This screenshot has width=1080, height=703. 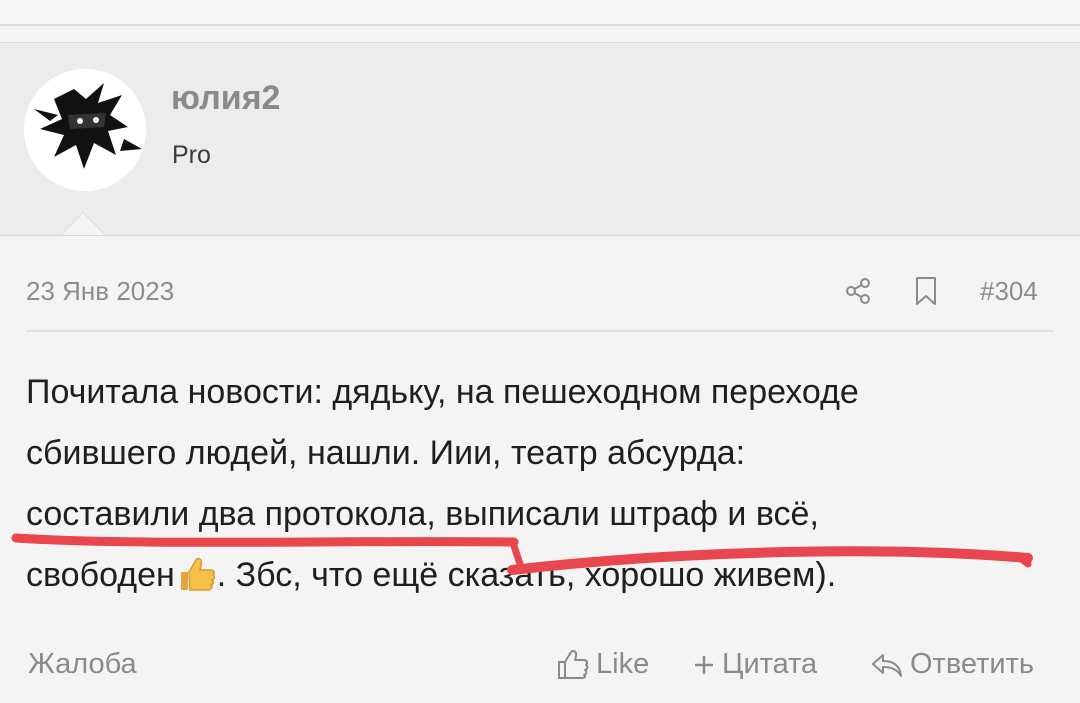 What do you see at coordinates (191, 155) in the screenshot?
I see `user-rank: Pro` at bounding box center [191, 155].